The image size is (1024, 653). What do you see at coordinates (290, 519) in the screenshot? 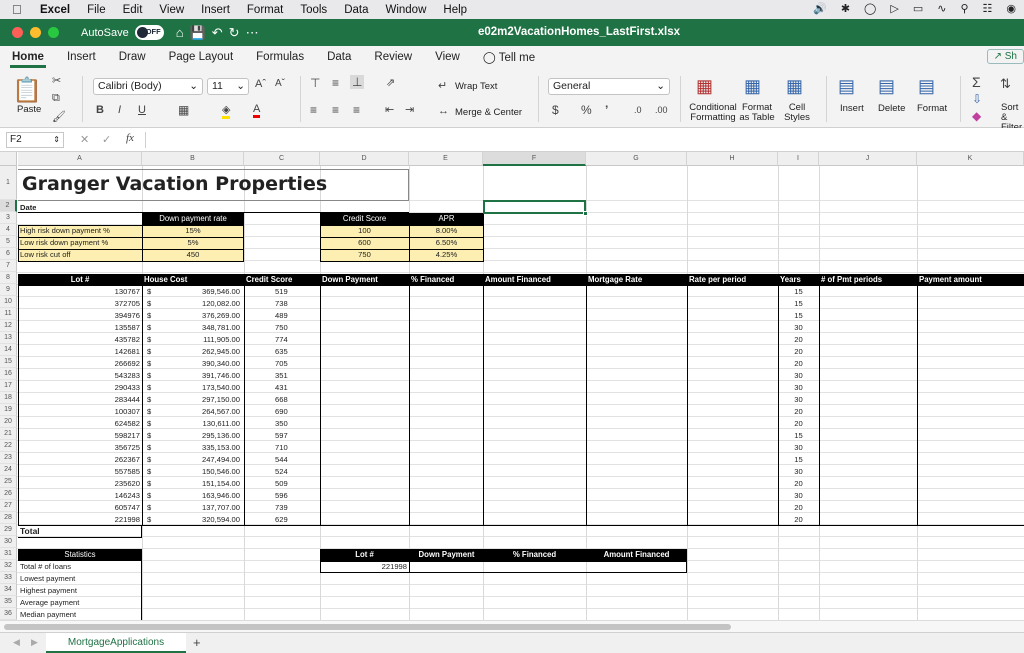
I see `credit-score: 629` at bounding box center [290, 519].